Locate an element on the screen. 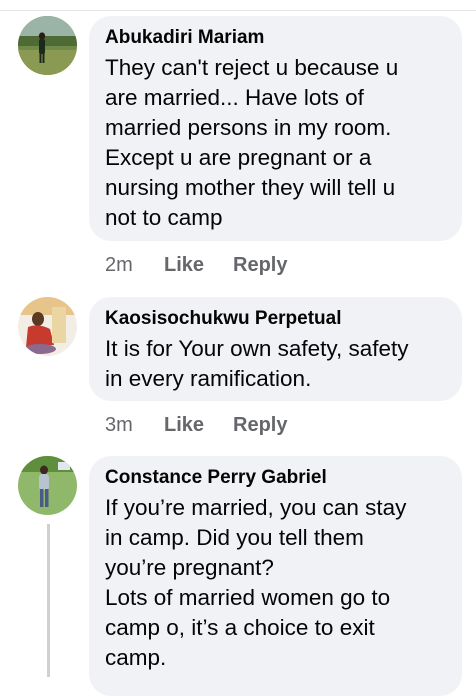 This screenshot has height=696, width=476. comment-author: Constance Perry Gabriel is located at coordinates (276, 478).